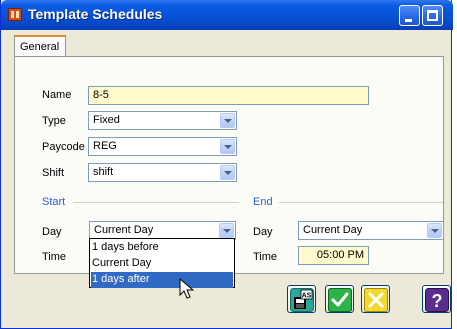 Image resolution: width=457 pixels, height=329 pixels. Describe the element at coordinates (53, 173) in the screenshot. I see `shift-label: Shift` at that location.